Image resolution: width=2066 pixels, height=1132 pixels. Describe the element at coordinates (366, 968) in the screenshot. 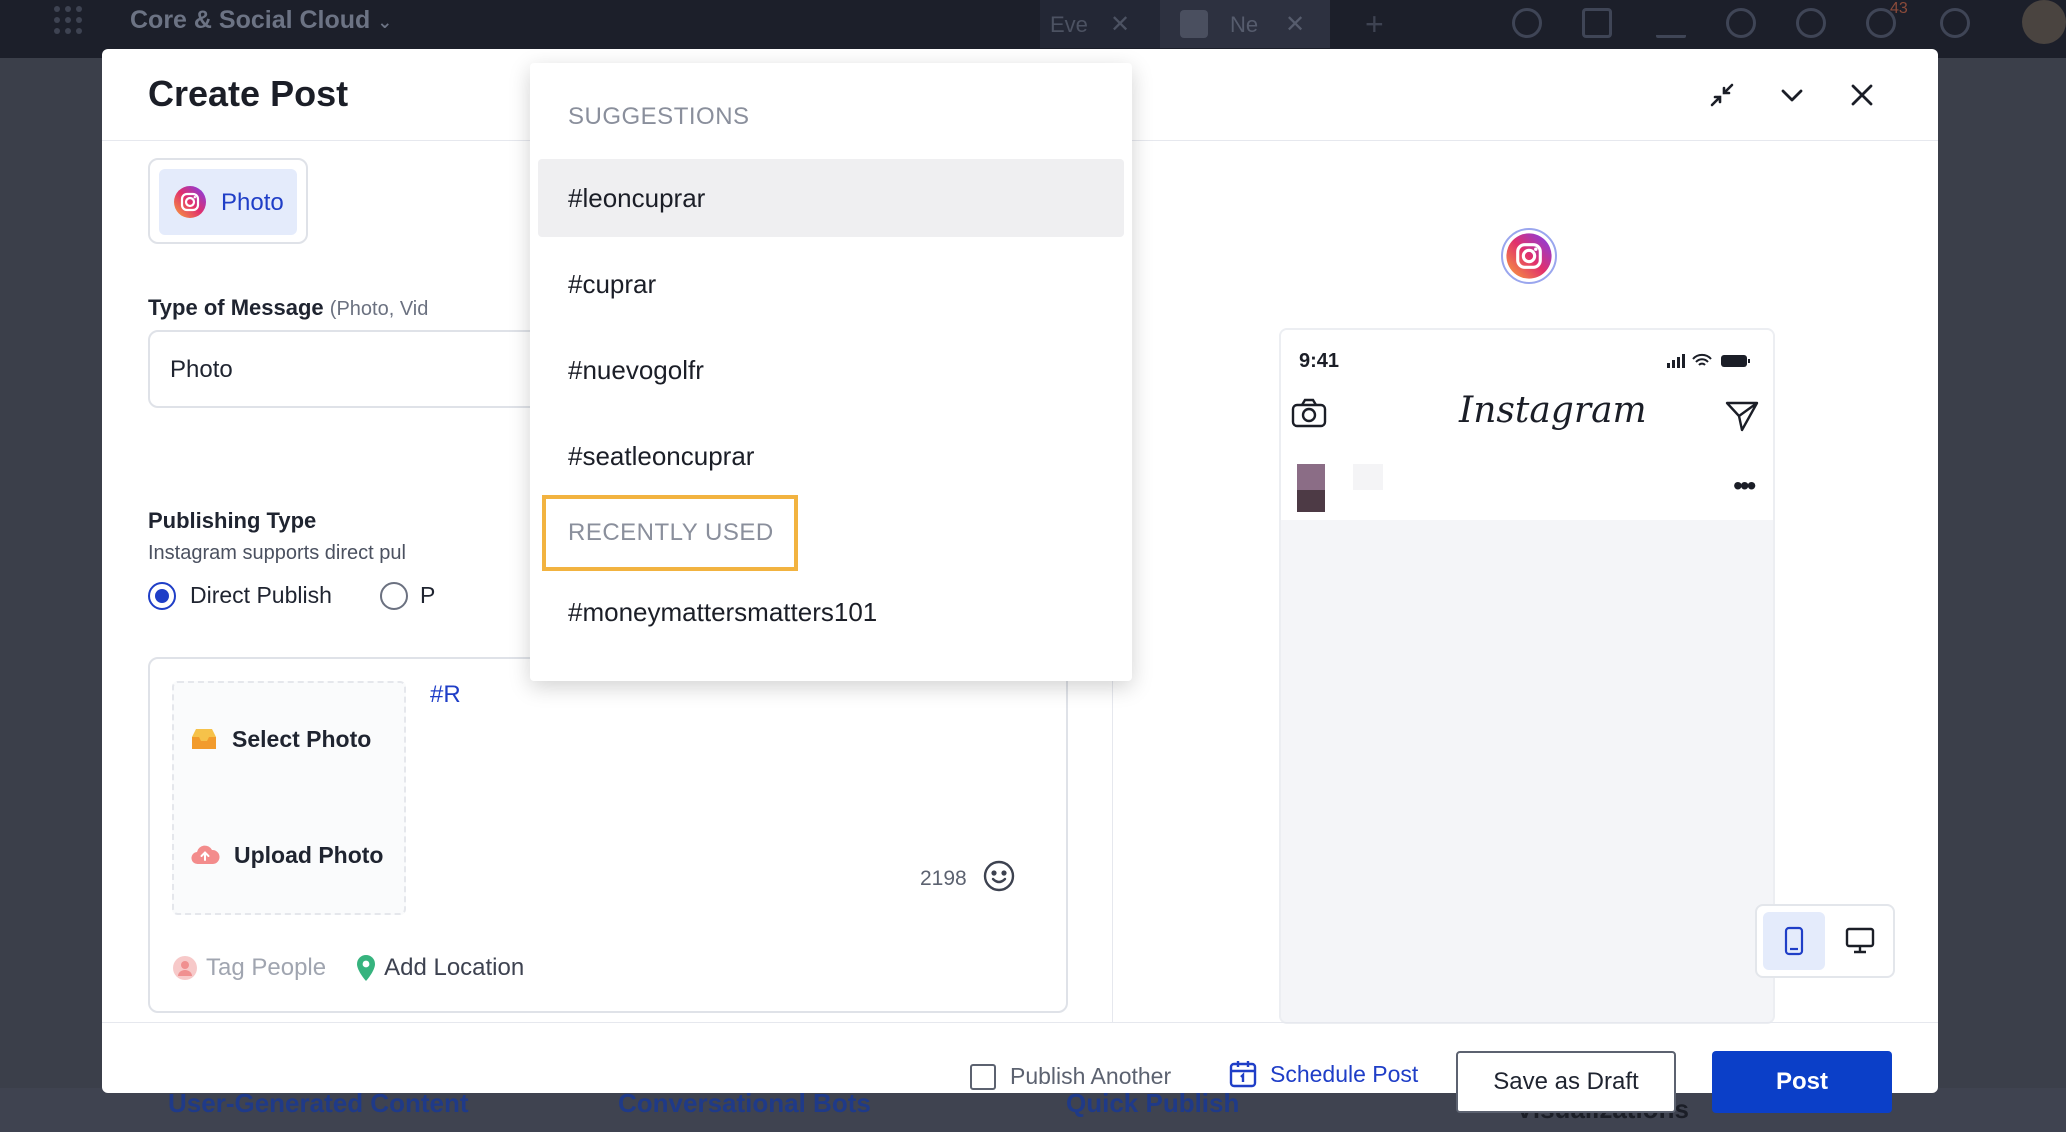

I see `location-pin-icon` at that location.